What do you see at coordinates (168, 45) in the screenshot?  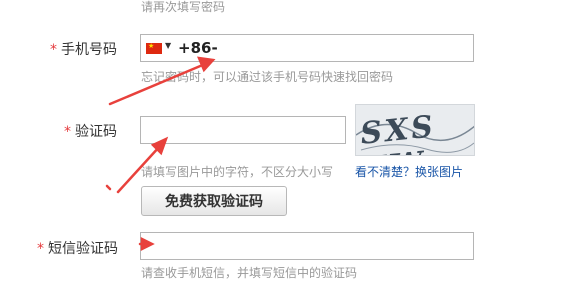 I see `chevron-down-icon: ▼` at bounding box center [168, 45].